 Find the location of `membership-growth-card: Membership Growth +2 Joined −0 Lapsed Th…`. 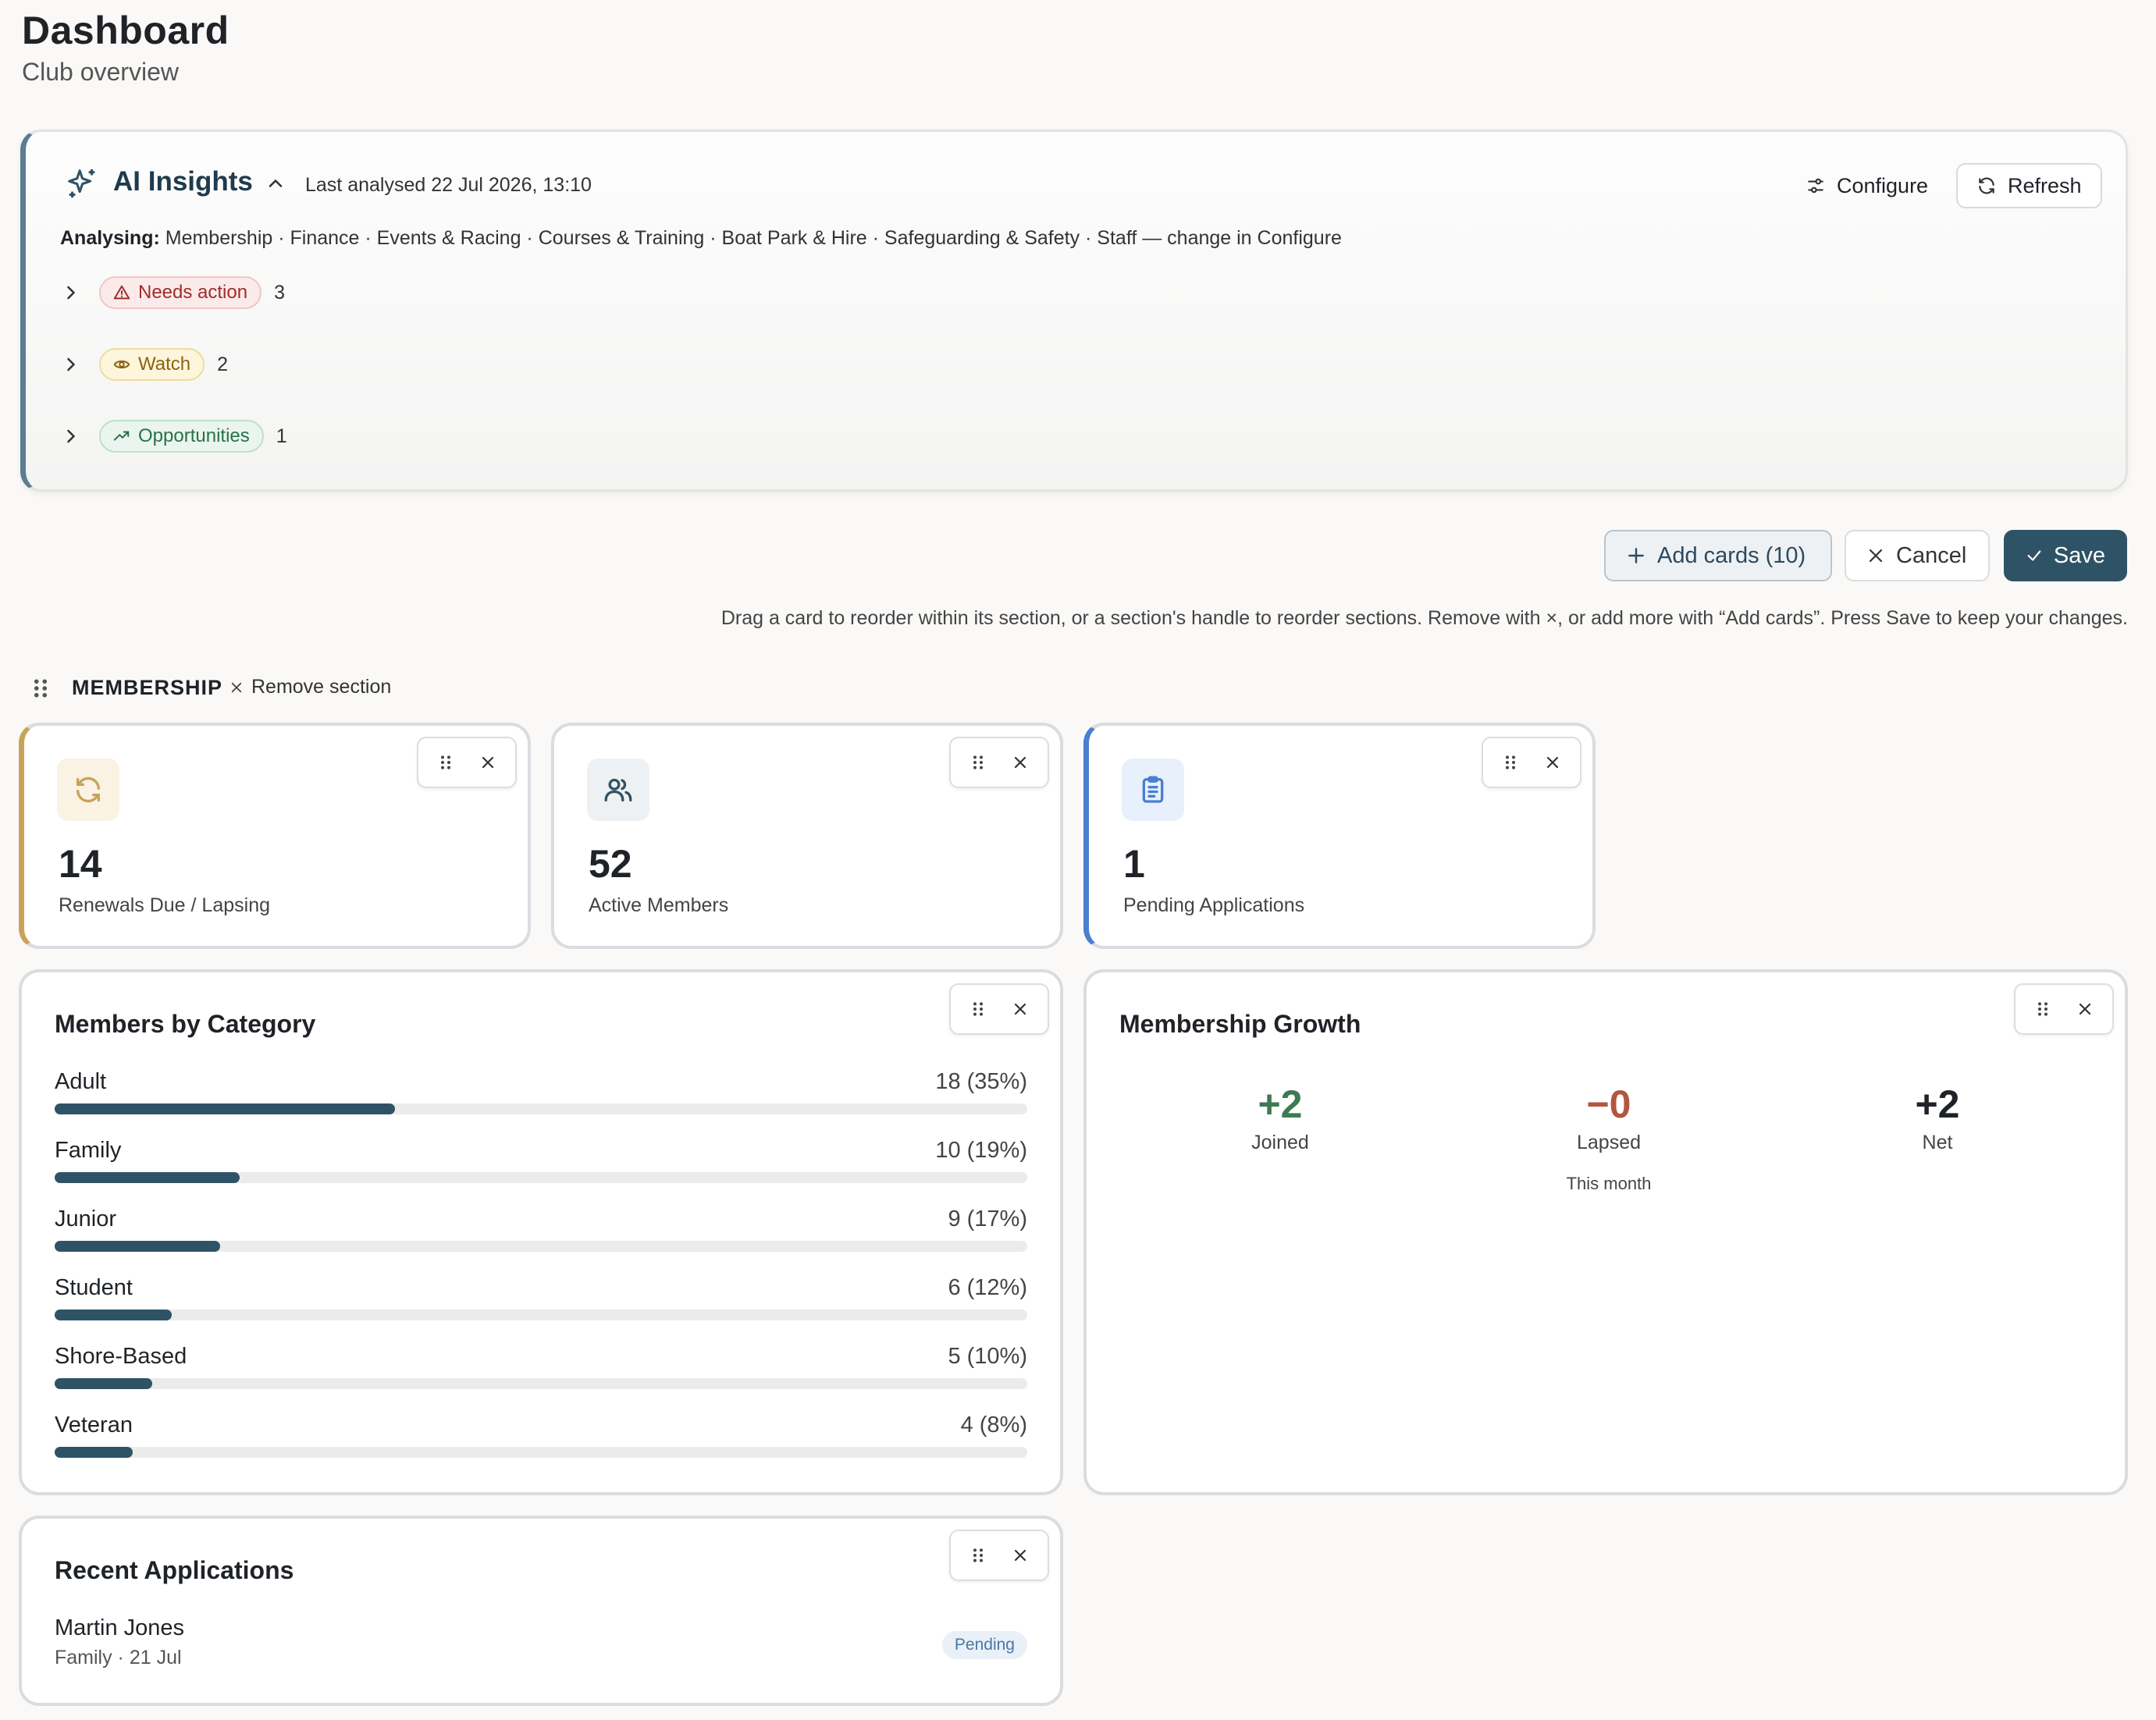

membership-growth-card: Membership Growth +2 Joined −0 Lapsed Th… is located at coordinates (1605, 1232).